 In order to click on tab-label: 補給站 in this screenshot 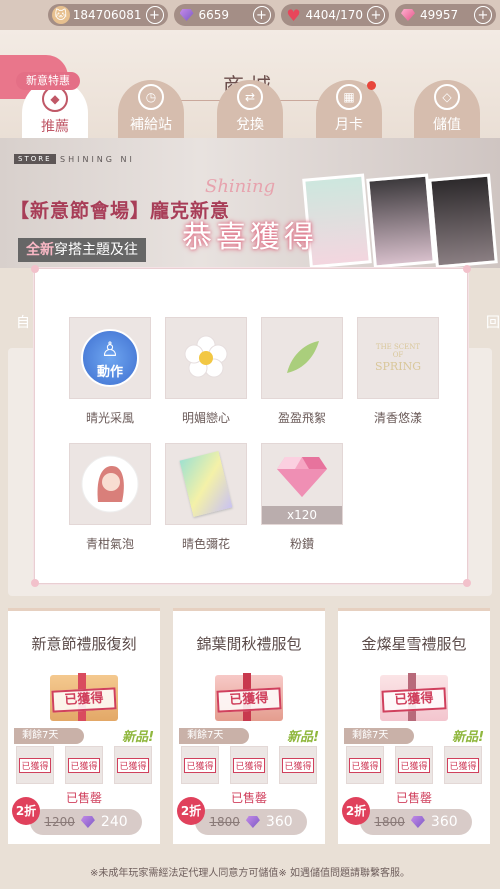, I will do `click(151, 125)`.